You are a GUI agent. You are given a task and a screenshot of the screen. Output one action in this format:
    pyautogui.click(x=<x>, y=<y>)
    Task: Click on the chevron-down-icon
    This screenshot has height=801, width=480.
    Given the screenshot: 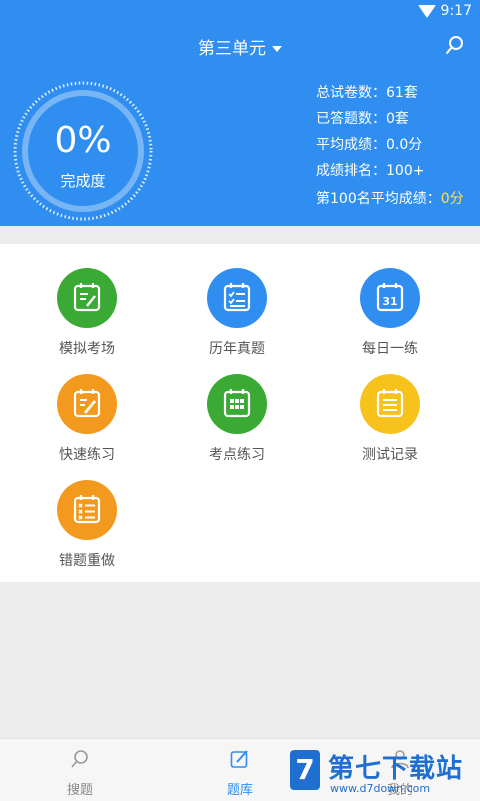 What is the action you would take?
    pyautogui.click(x=277, y=49)
    